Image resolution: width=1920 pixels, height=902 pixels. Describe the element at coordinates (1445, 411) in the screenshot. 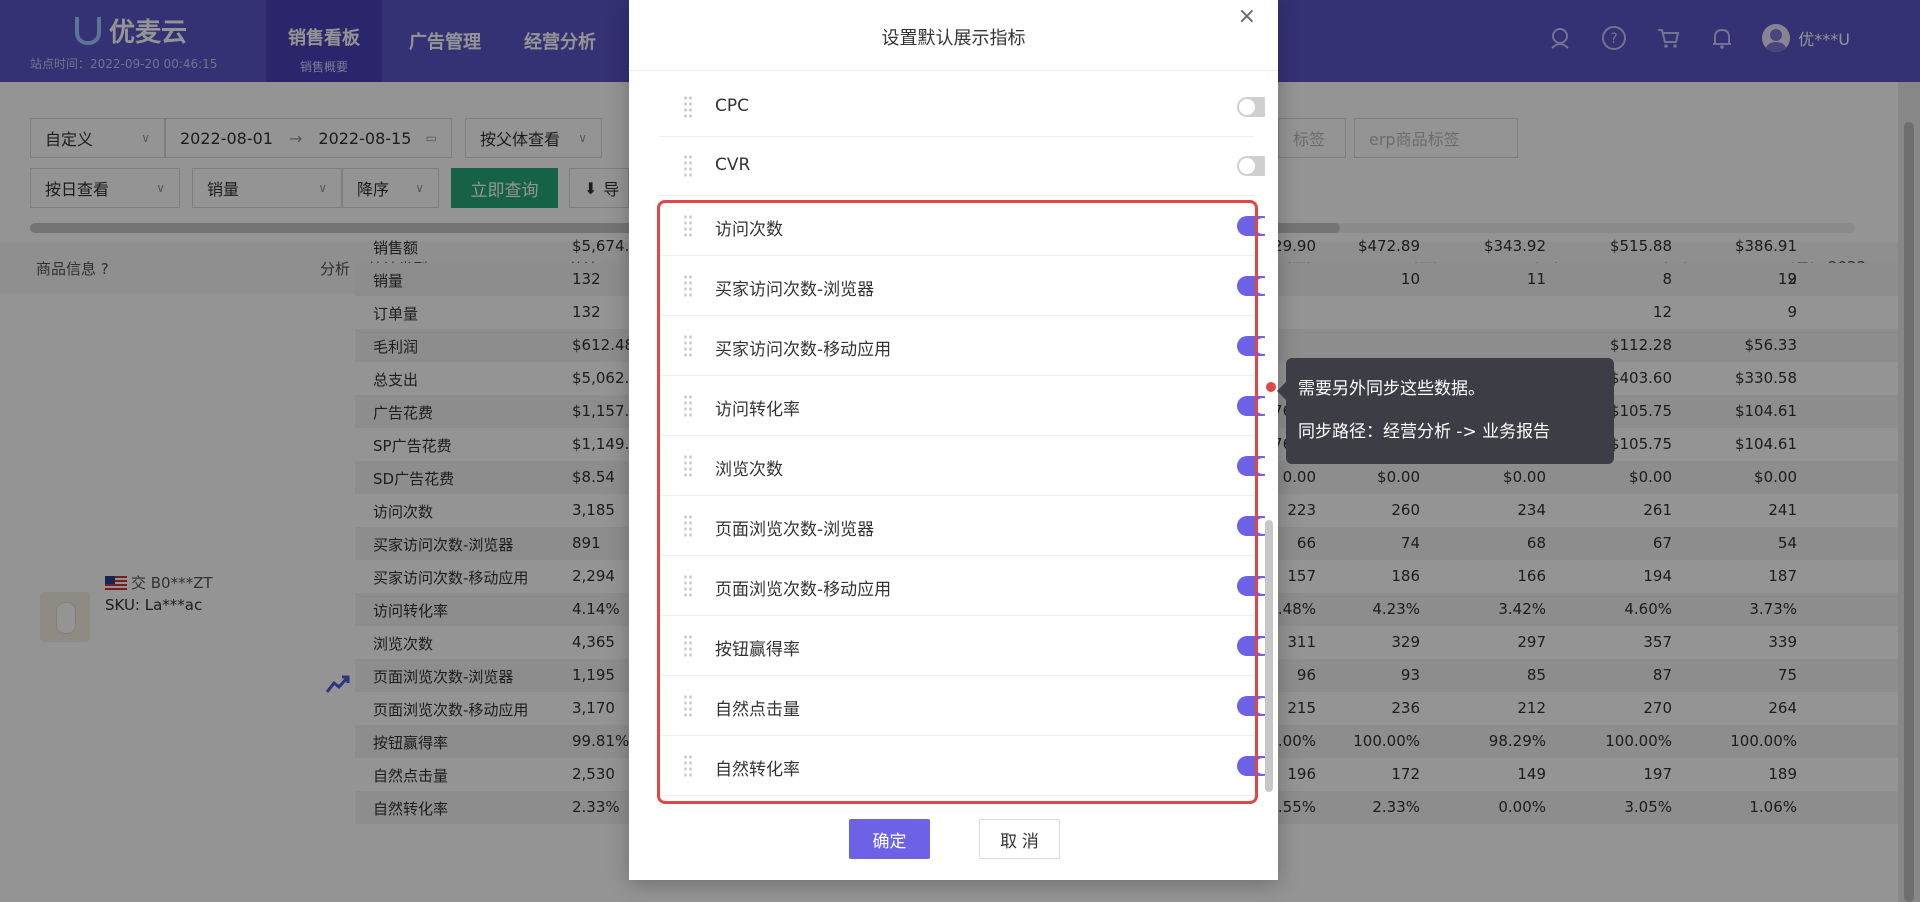

I see `sync-tooltip: 需要另外同步这些数据。 同步路径：经营分析 -> 业务报告` at that location.